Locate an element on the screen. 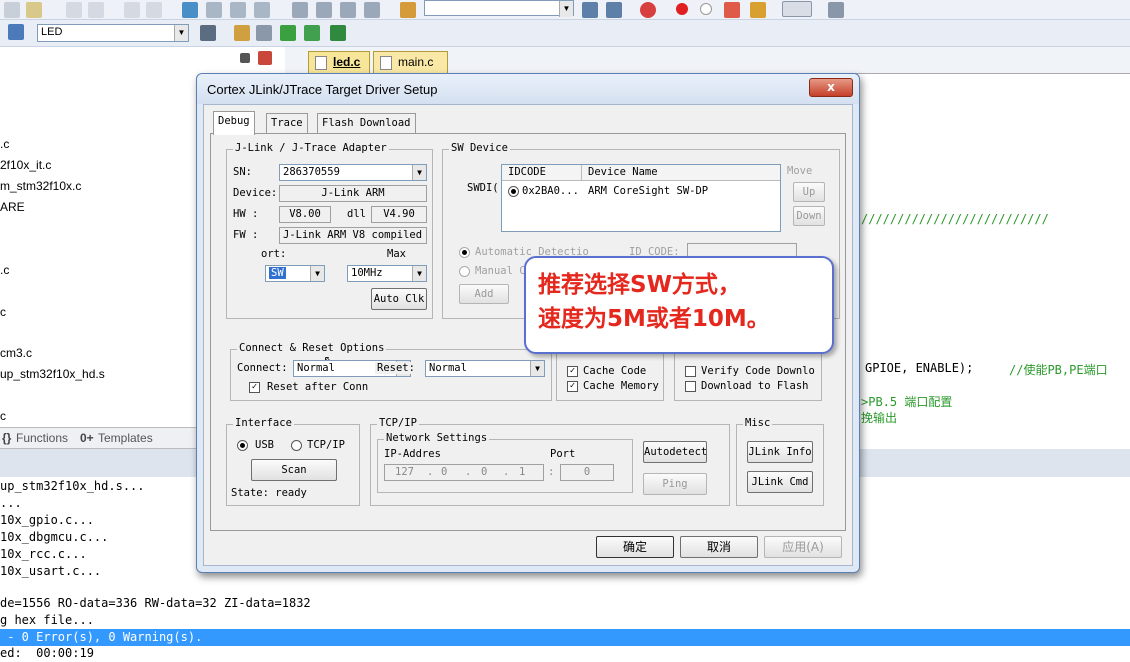 The width and height of the screenshot is (1130, 662). cache-code-checkbox: ✓ is located at coordinates (572, 371).